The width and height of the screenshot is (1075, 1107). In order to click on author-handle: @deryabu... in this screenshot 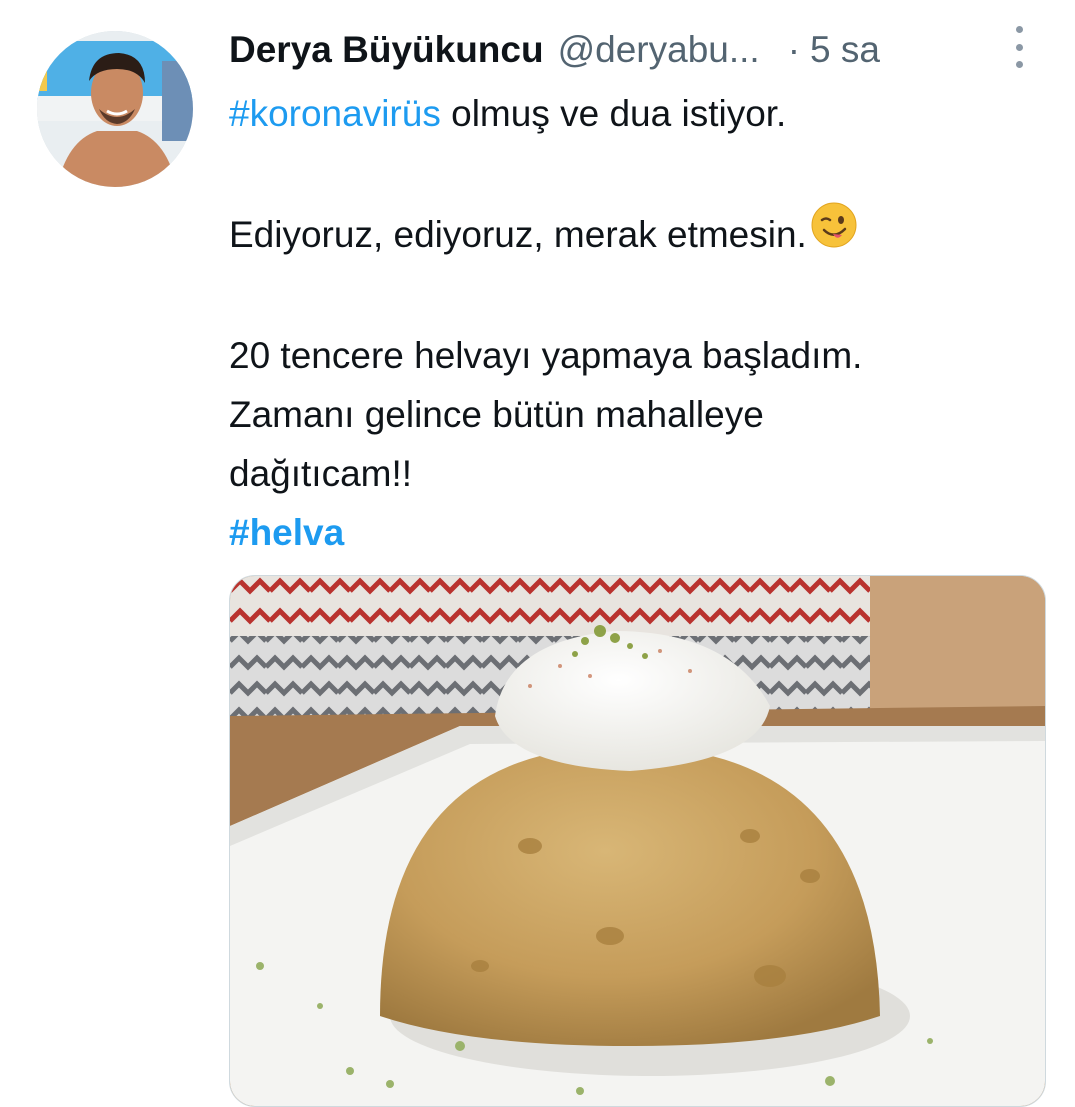, I will do `click(659, 50)`.